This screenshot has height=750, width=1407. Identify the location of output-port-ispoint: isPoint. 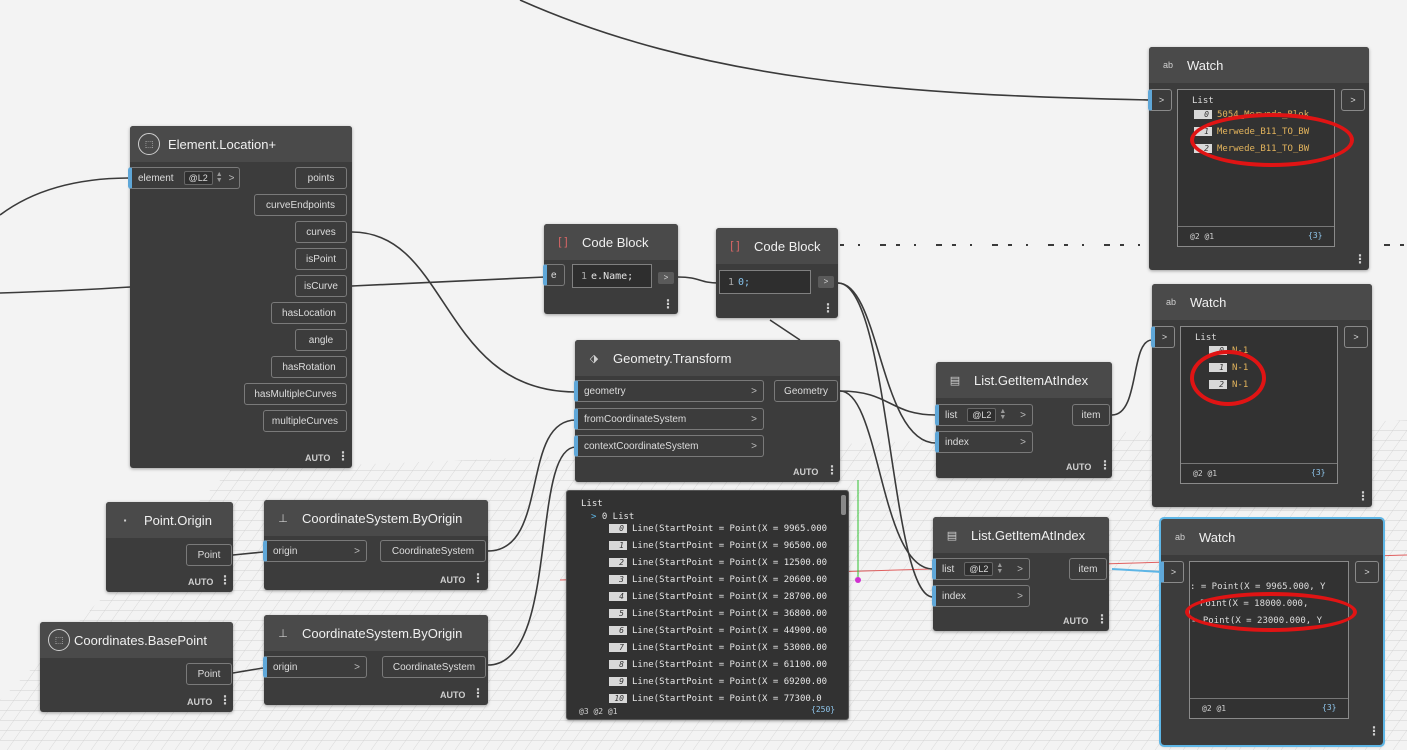
(321, 259).